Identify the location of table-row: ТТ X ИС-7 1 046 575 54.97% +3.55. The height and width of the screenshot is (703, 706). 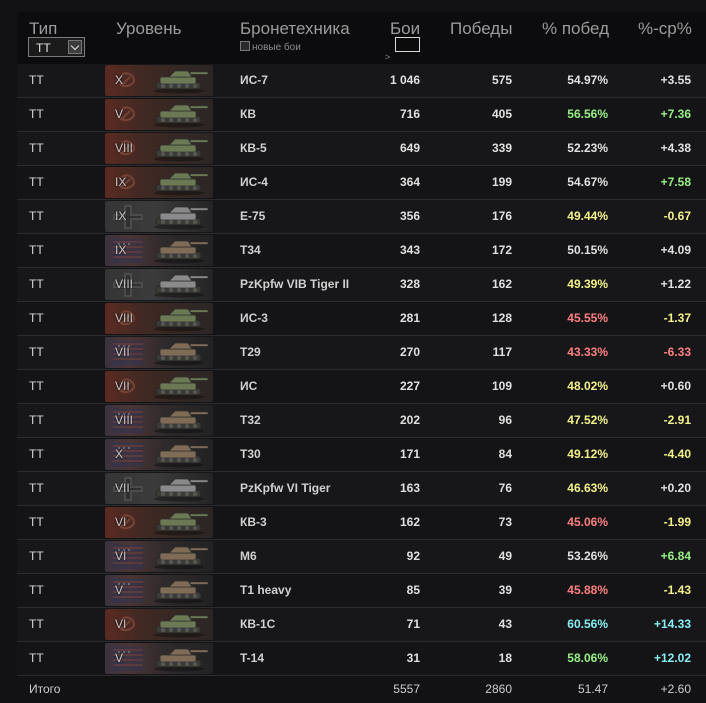
(361, 81).